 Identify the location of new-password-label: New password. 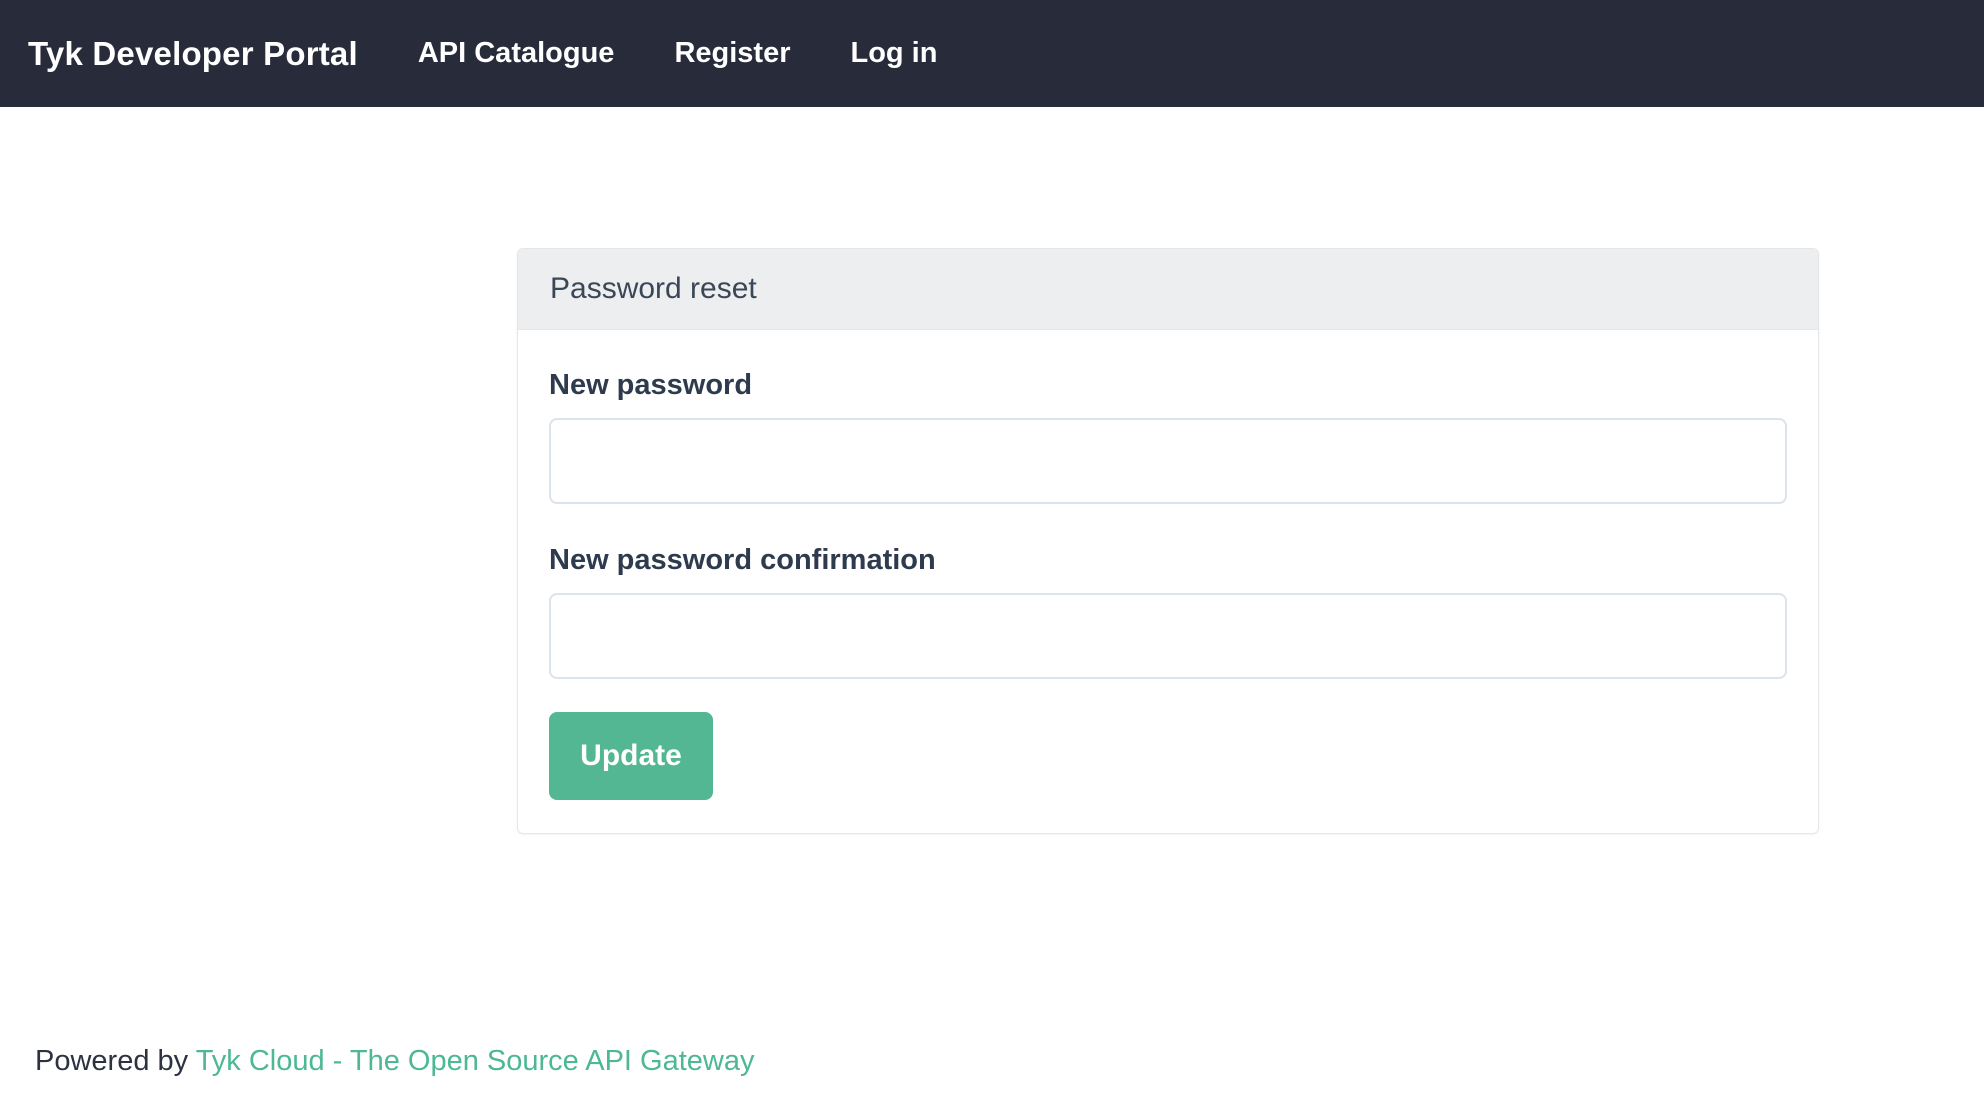
(651, 385).